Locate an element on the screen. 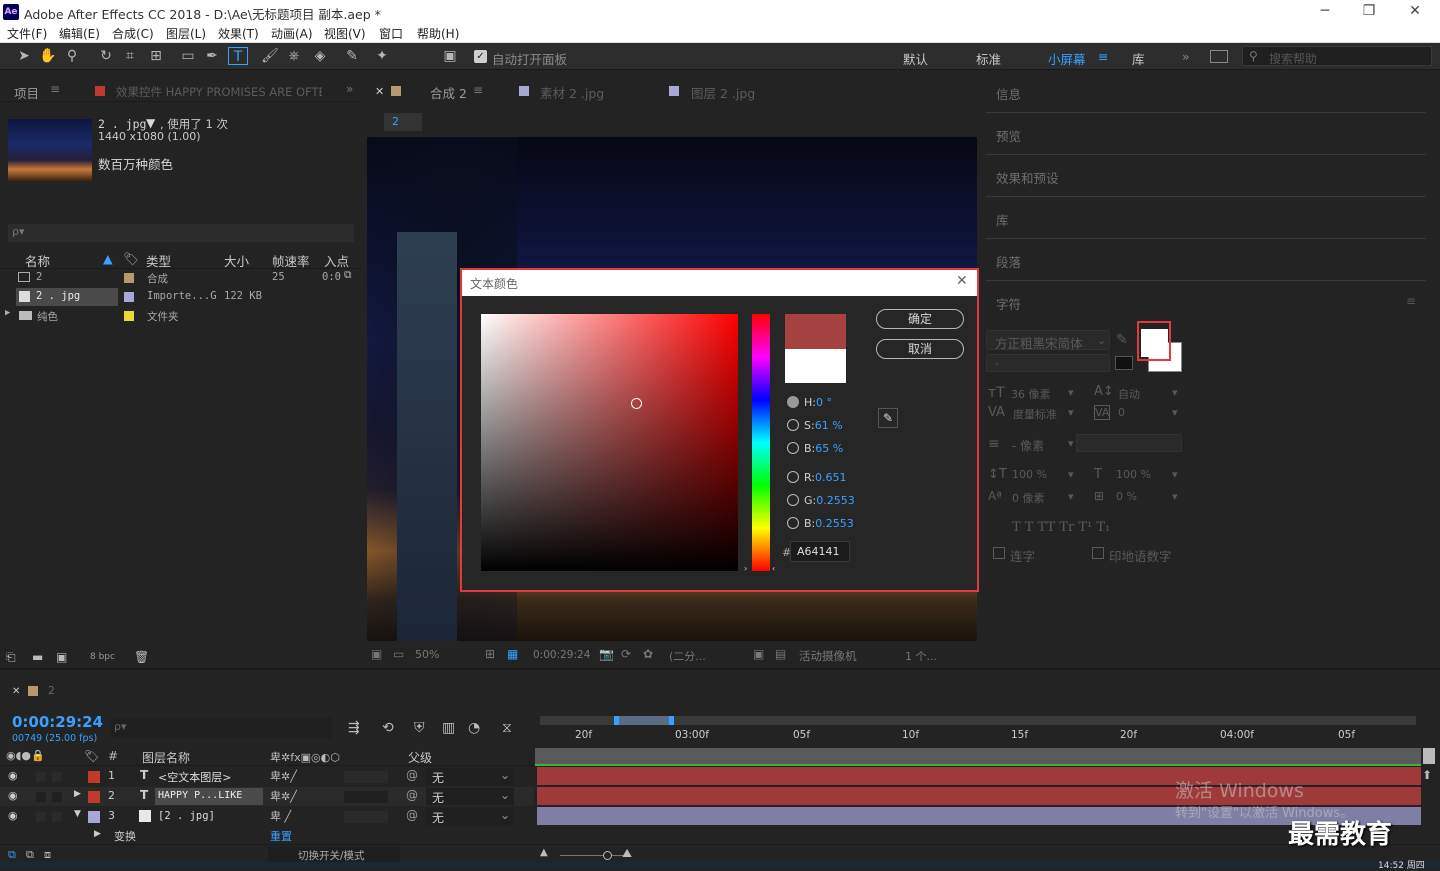 This screenshot has height=871, width=1440. workspace-library: 库 is located at coordinates (1138, 58).